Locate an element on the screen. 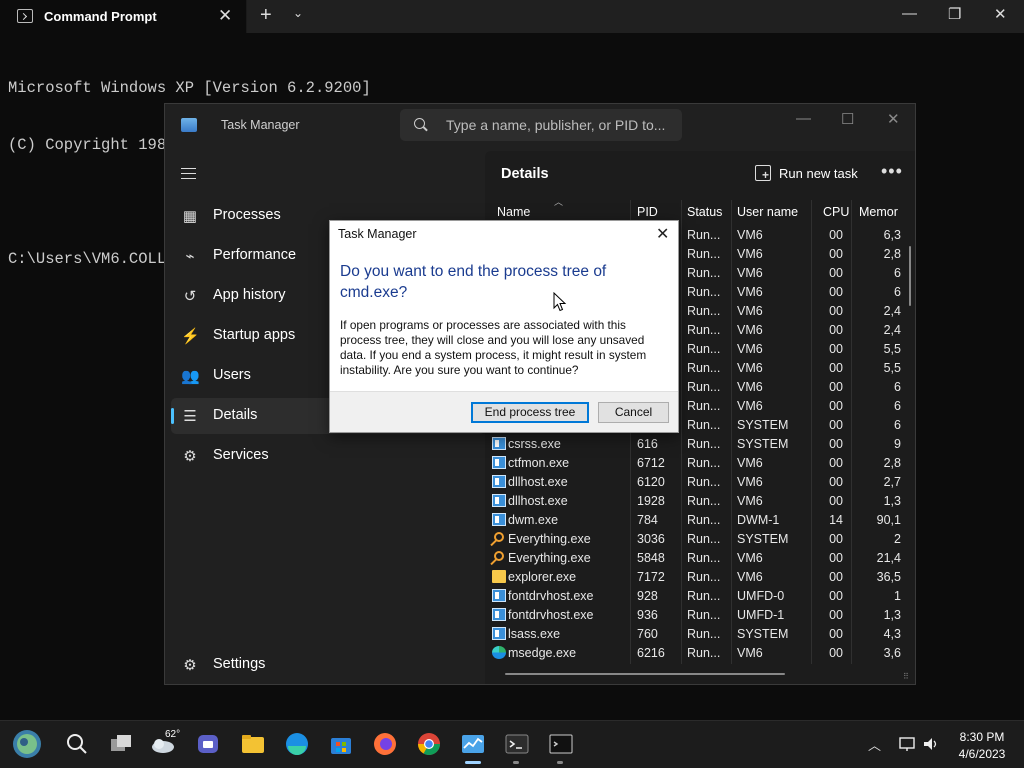 This screenshot has width=1024, height=768. clock-date: 4/6/2023 is located at coordinates (982, 754).